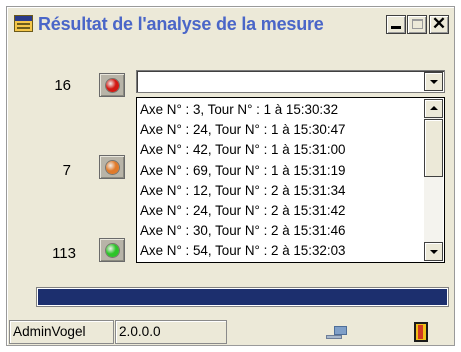  I want to click on list-item: Axe N° : 3, Tour N° : 1 à 15:30:32, so click(280, 110).